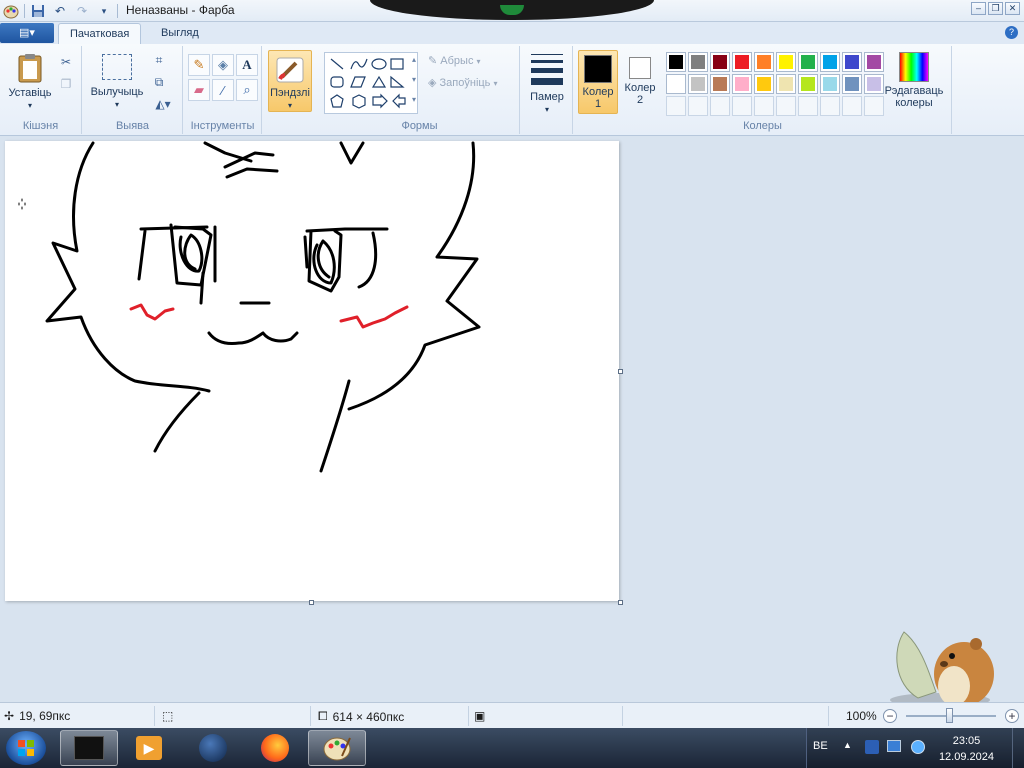 The height and width of the screenshot is (768, 1024). Describe the element at coordinates (966, 749) in the screenshot. I see `clock: 23:05 12.09.2024` at that location.